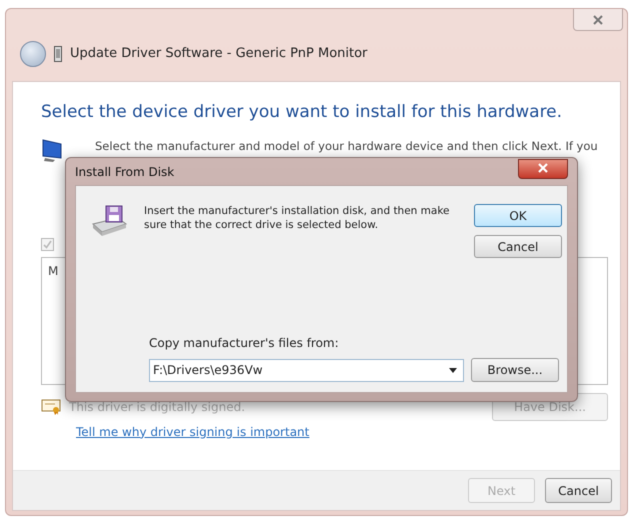  Describe the element at coordinates (297, 218) in the screenshot. I see `dialog-message: Insert the manufacturer's installation disk, and then make sure that the correct drive is selected below.` at that location.